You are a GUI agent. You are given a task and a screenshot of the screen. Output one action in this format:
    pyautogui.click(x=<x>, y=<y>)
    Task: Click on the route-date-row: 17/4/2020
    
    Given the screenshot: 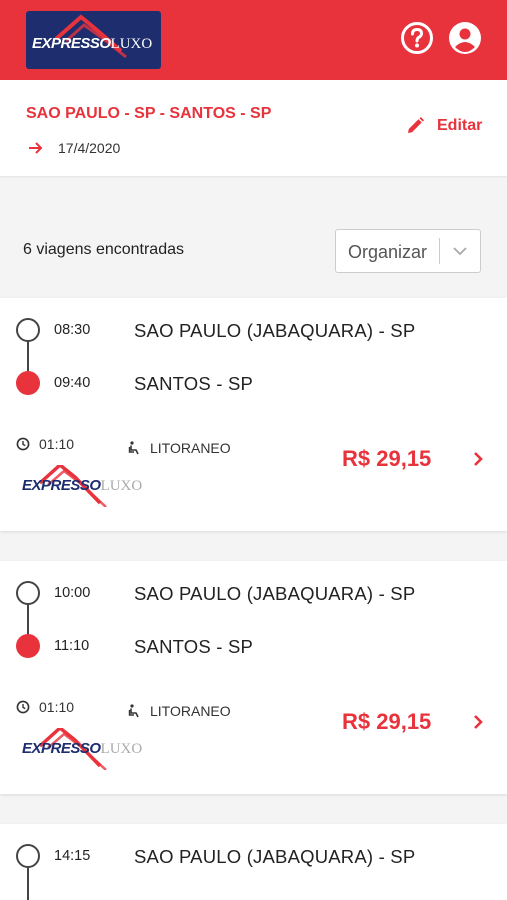 What is the action you would take?
    pyautogui.click(x=74, y=148)
    